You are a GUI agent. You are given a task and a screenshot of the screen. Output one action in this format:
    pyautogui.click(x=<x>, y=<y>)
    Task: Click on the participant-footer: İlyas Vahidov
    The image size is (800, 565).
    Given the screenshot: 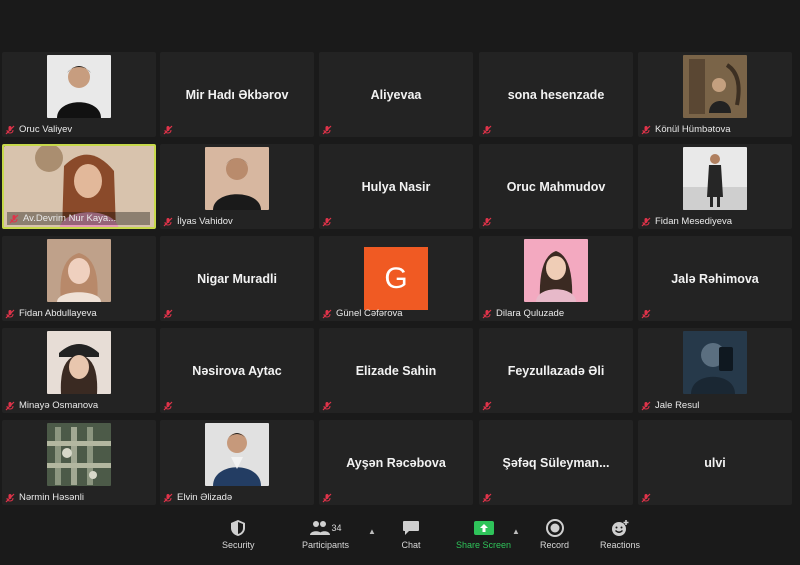 What is the action you would take?
    pyautogui.click(x=236, y=221)
    